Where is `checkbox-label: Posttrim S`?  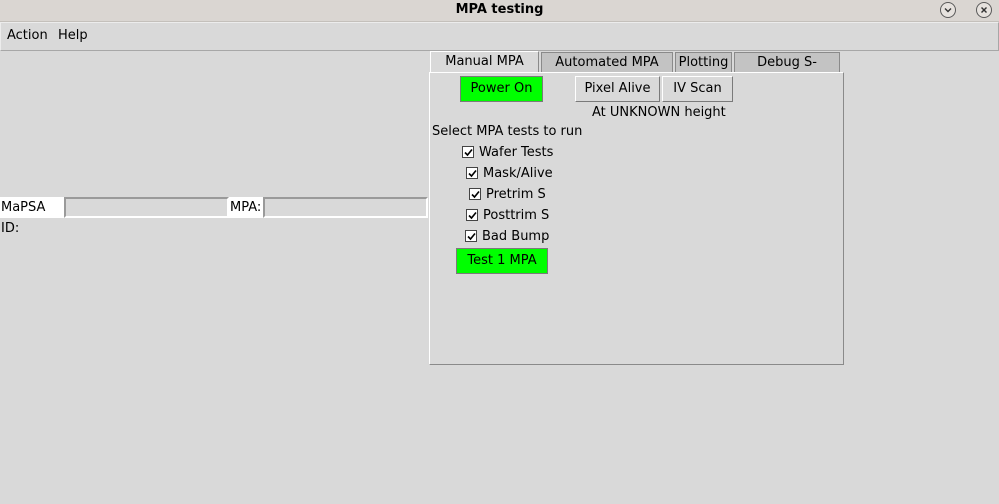
checkbox-label: Posttrim S is located at coordinates (516, 215).